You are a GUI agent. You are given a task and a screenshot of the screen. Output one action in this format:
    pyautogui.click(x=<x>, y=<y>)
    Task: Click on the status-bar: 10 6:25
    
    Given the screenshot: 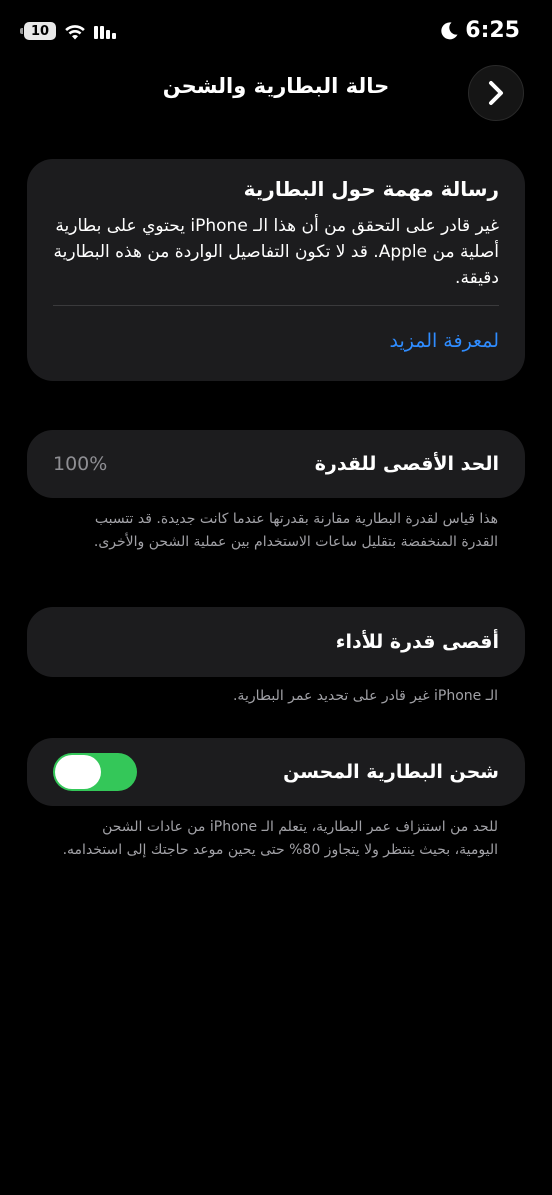 What is the action you would take?
    pyautogui.click(x=276, y=32)
    